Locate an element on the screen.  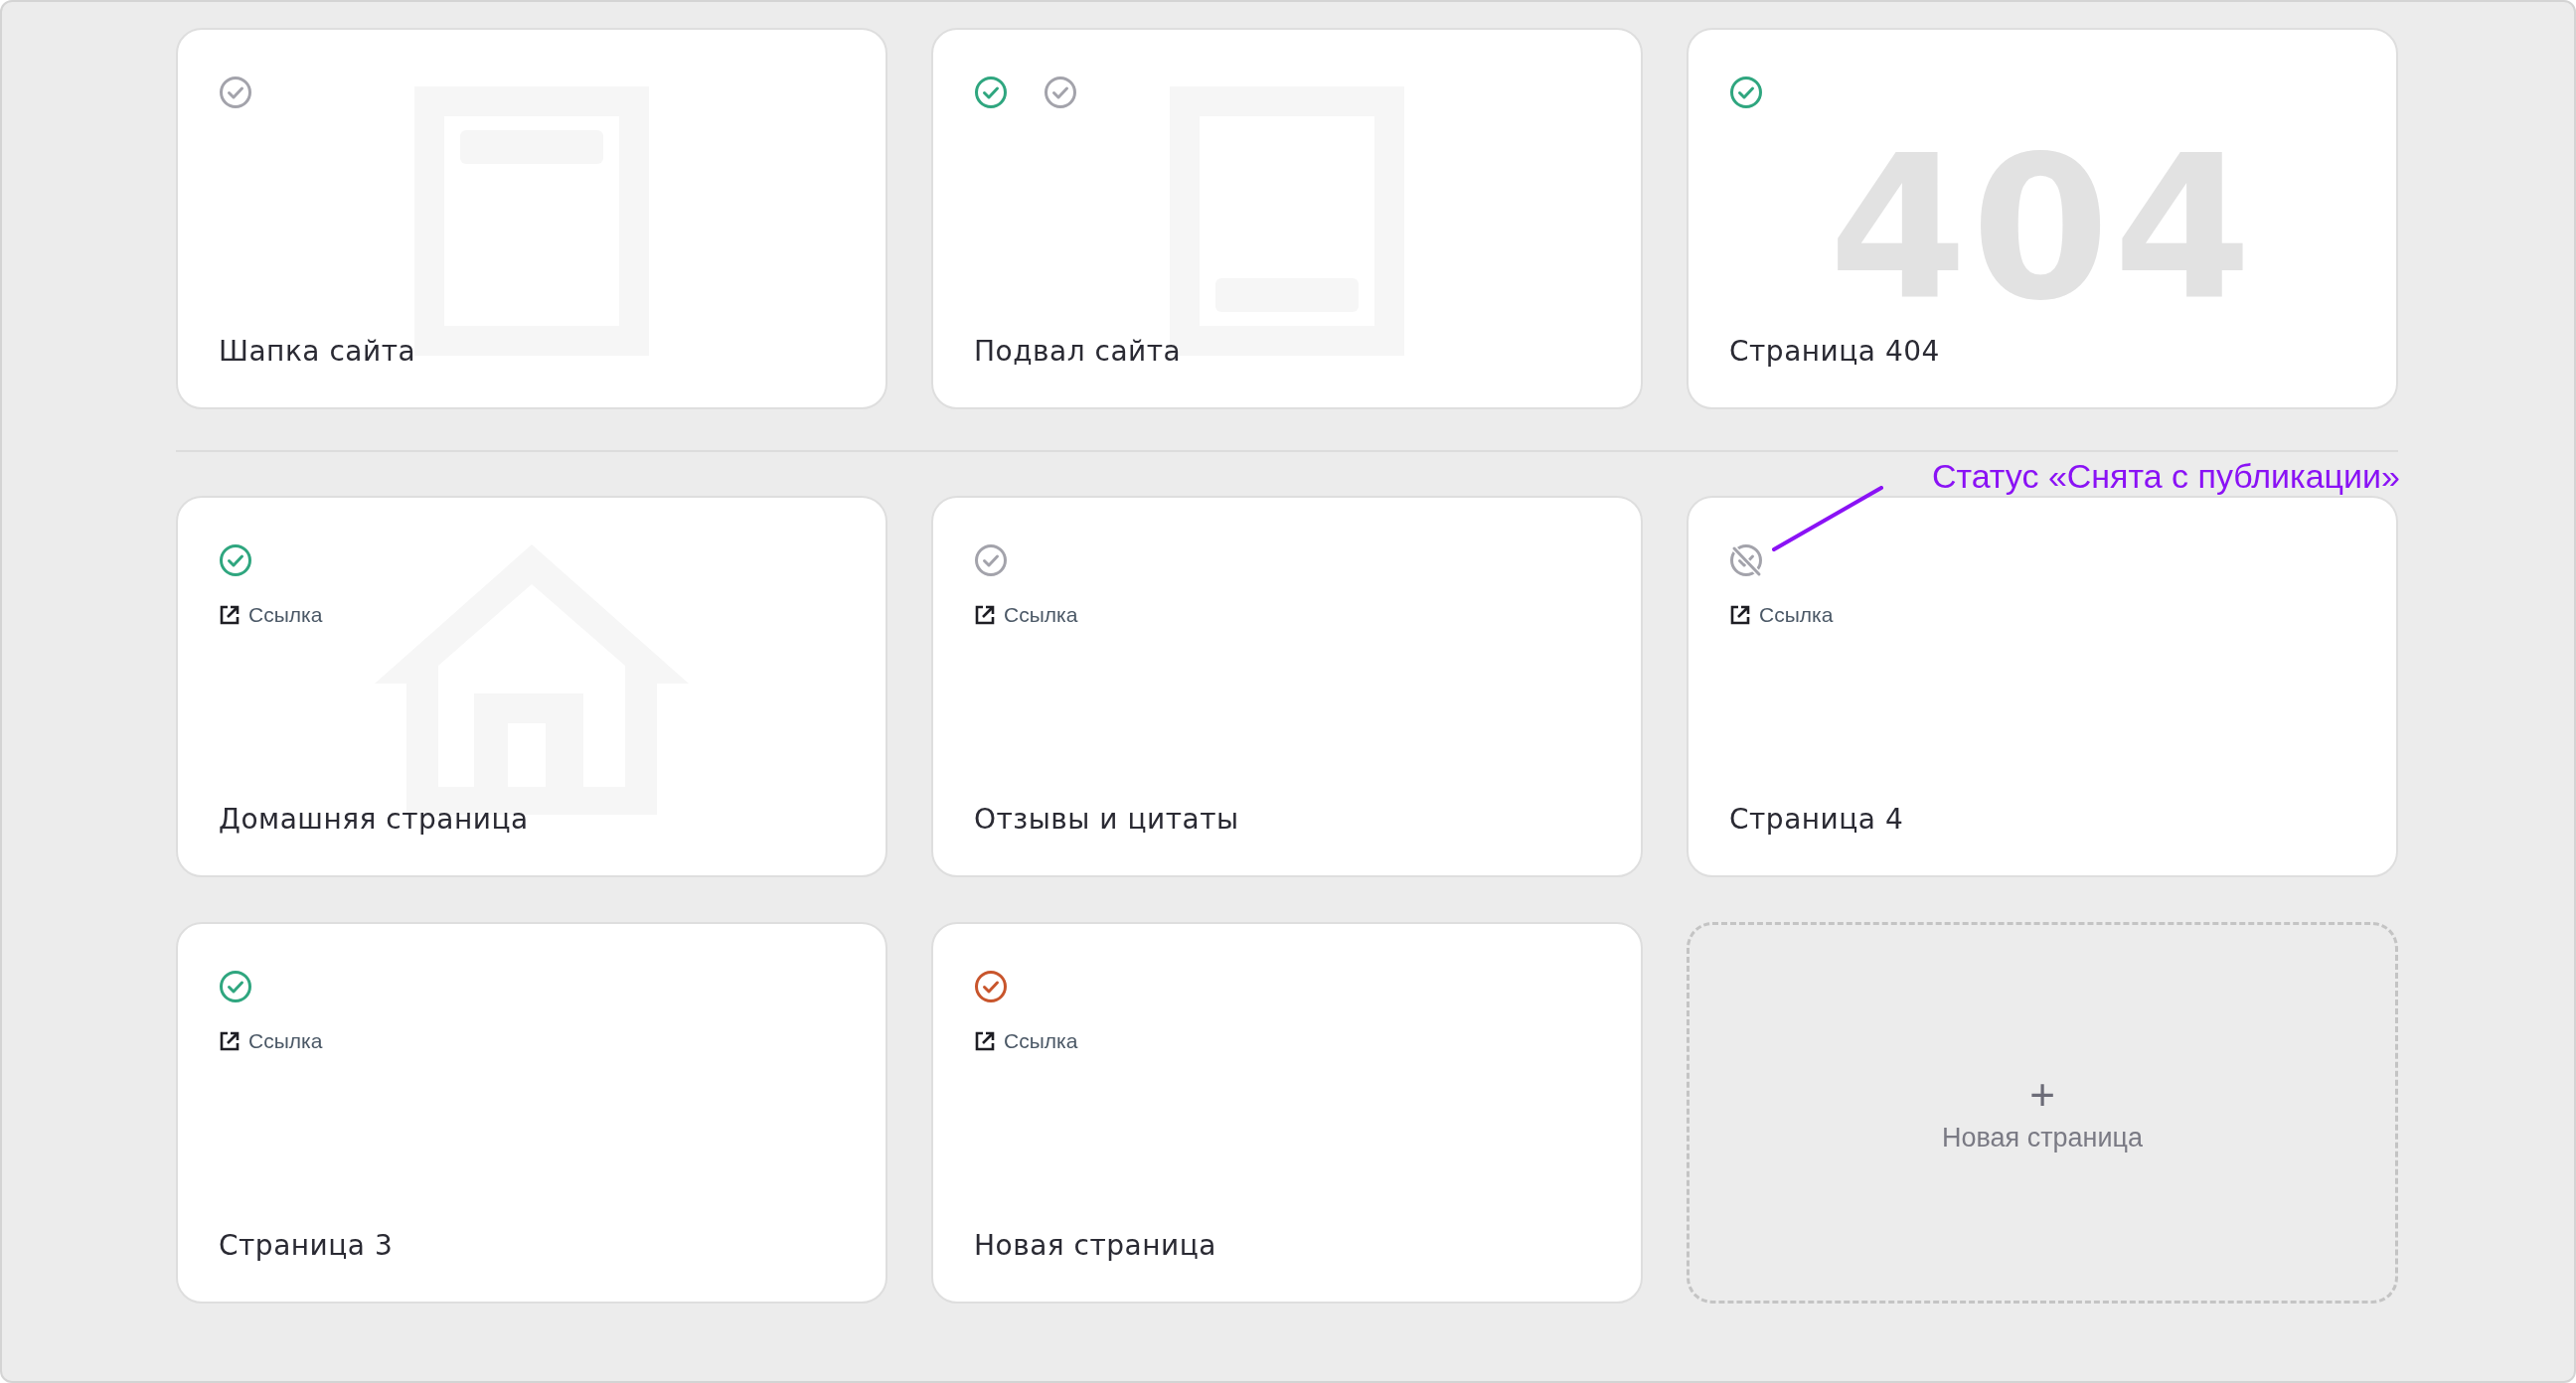
page-card: Подвал сайта is located at coordinates (1287, 218).